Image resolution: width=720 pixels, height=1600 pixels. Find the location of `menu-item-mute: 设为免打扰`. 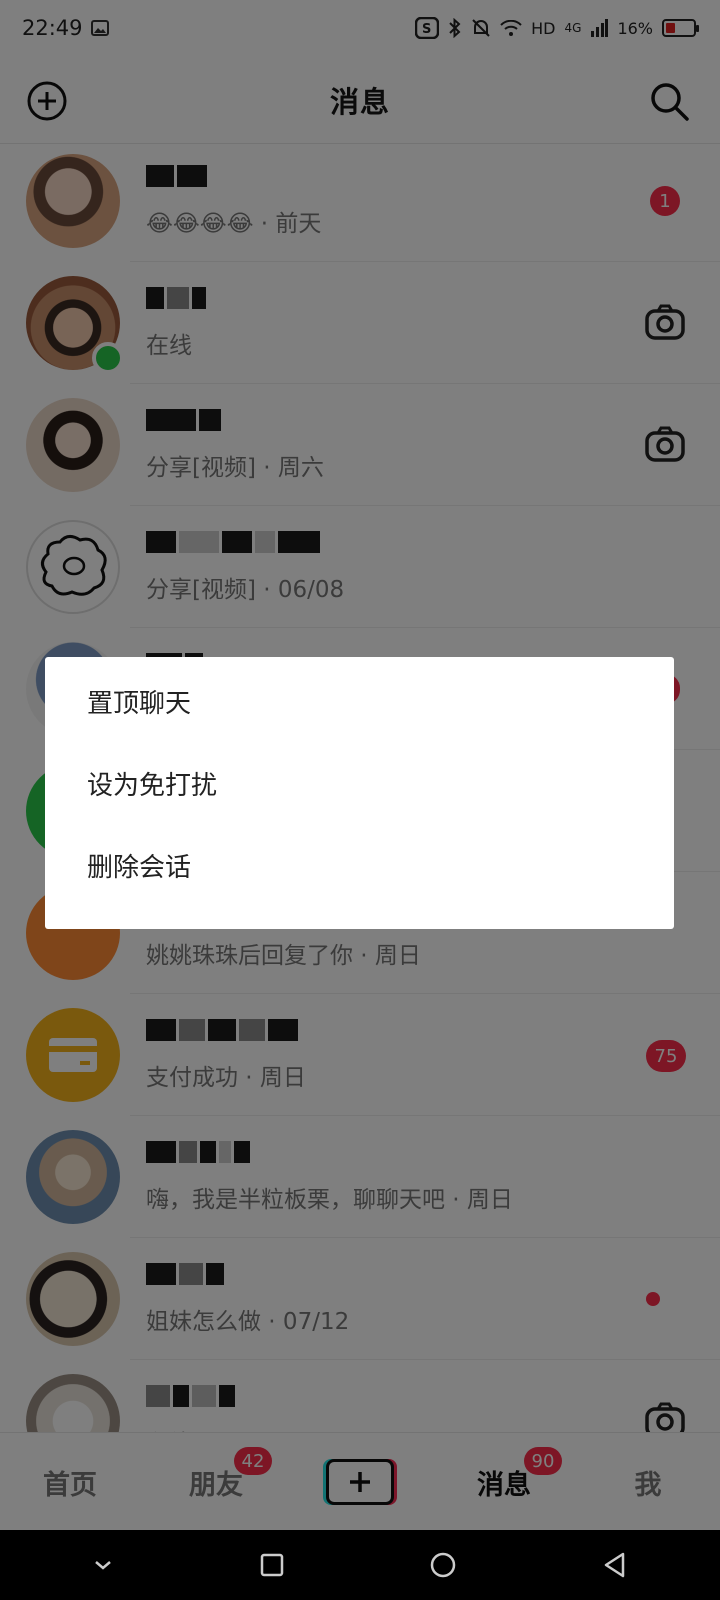

menu-item-mute: 设为免打扰 is located at coordinates (359, 786).